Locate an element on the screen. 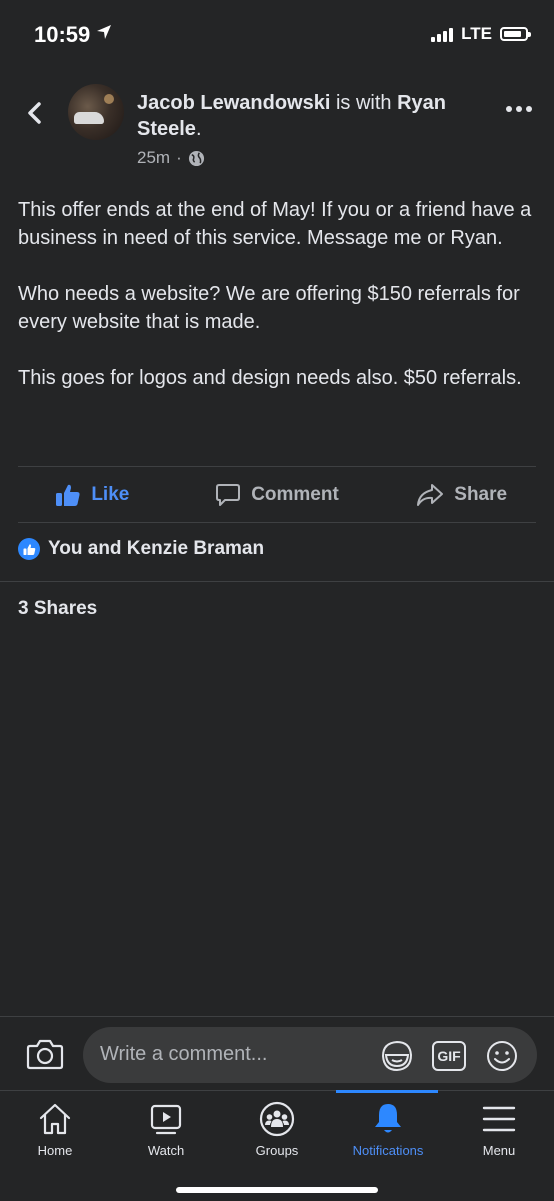 This screenshot has height=1201, width=554. tab-menu: Menu is located at coordinates (499, 1129).